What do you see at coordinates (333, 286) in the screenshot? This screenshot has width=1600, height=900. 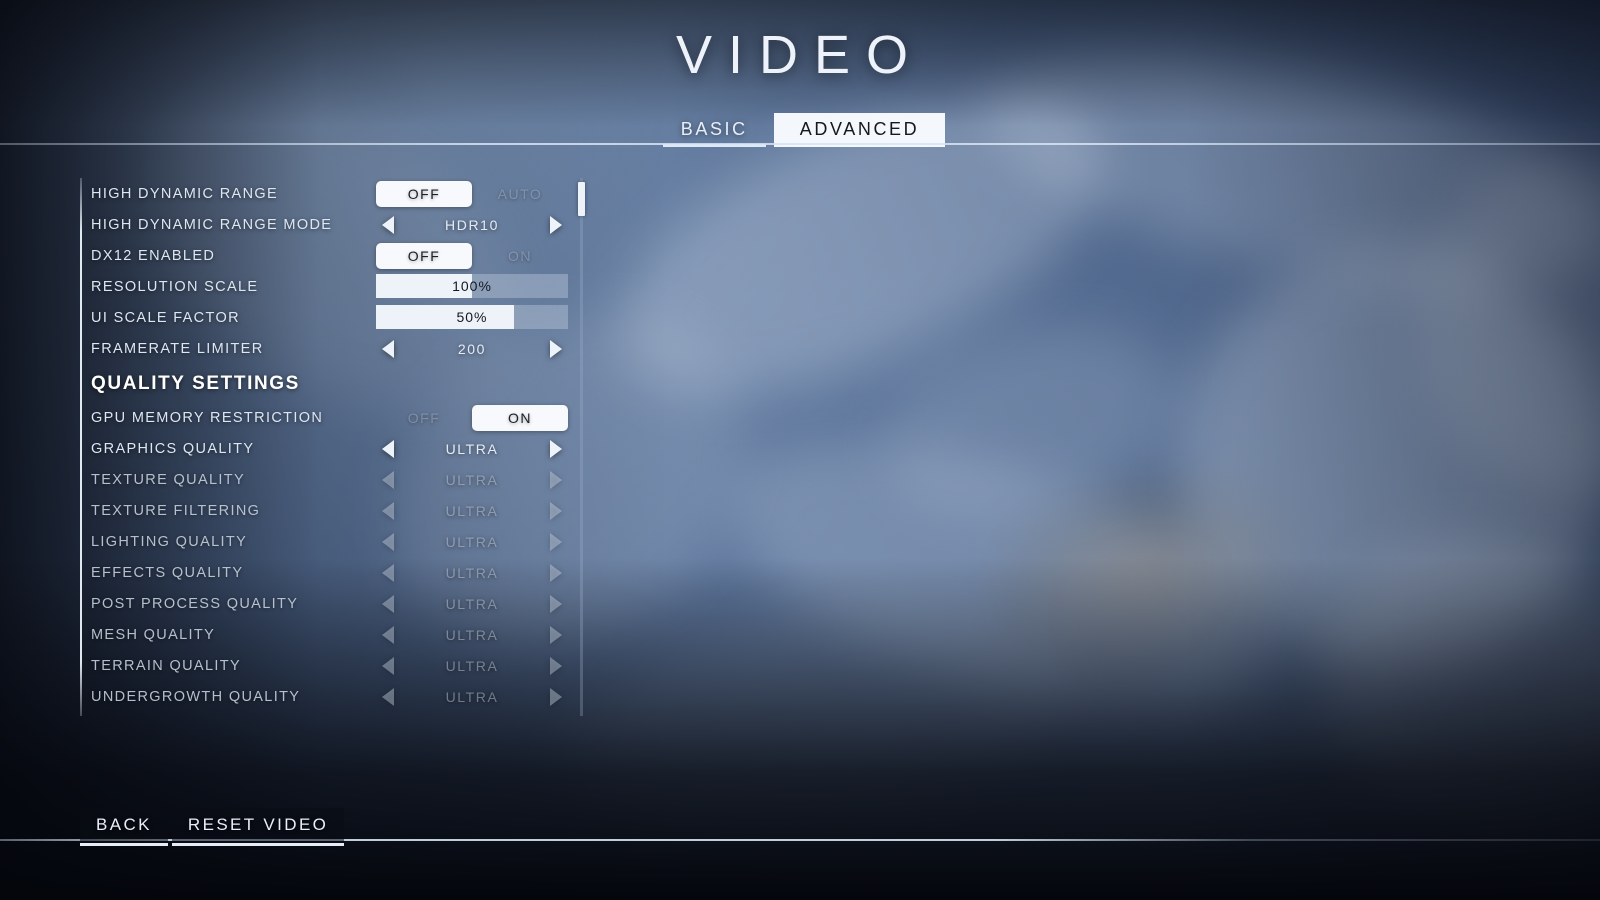 I see `setting-row-resolution-scale: RESOLUTION SCALE 100%` at bounding box center [333, 286].